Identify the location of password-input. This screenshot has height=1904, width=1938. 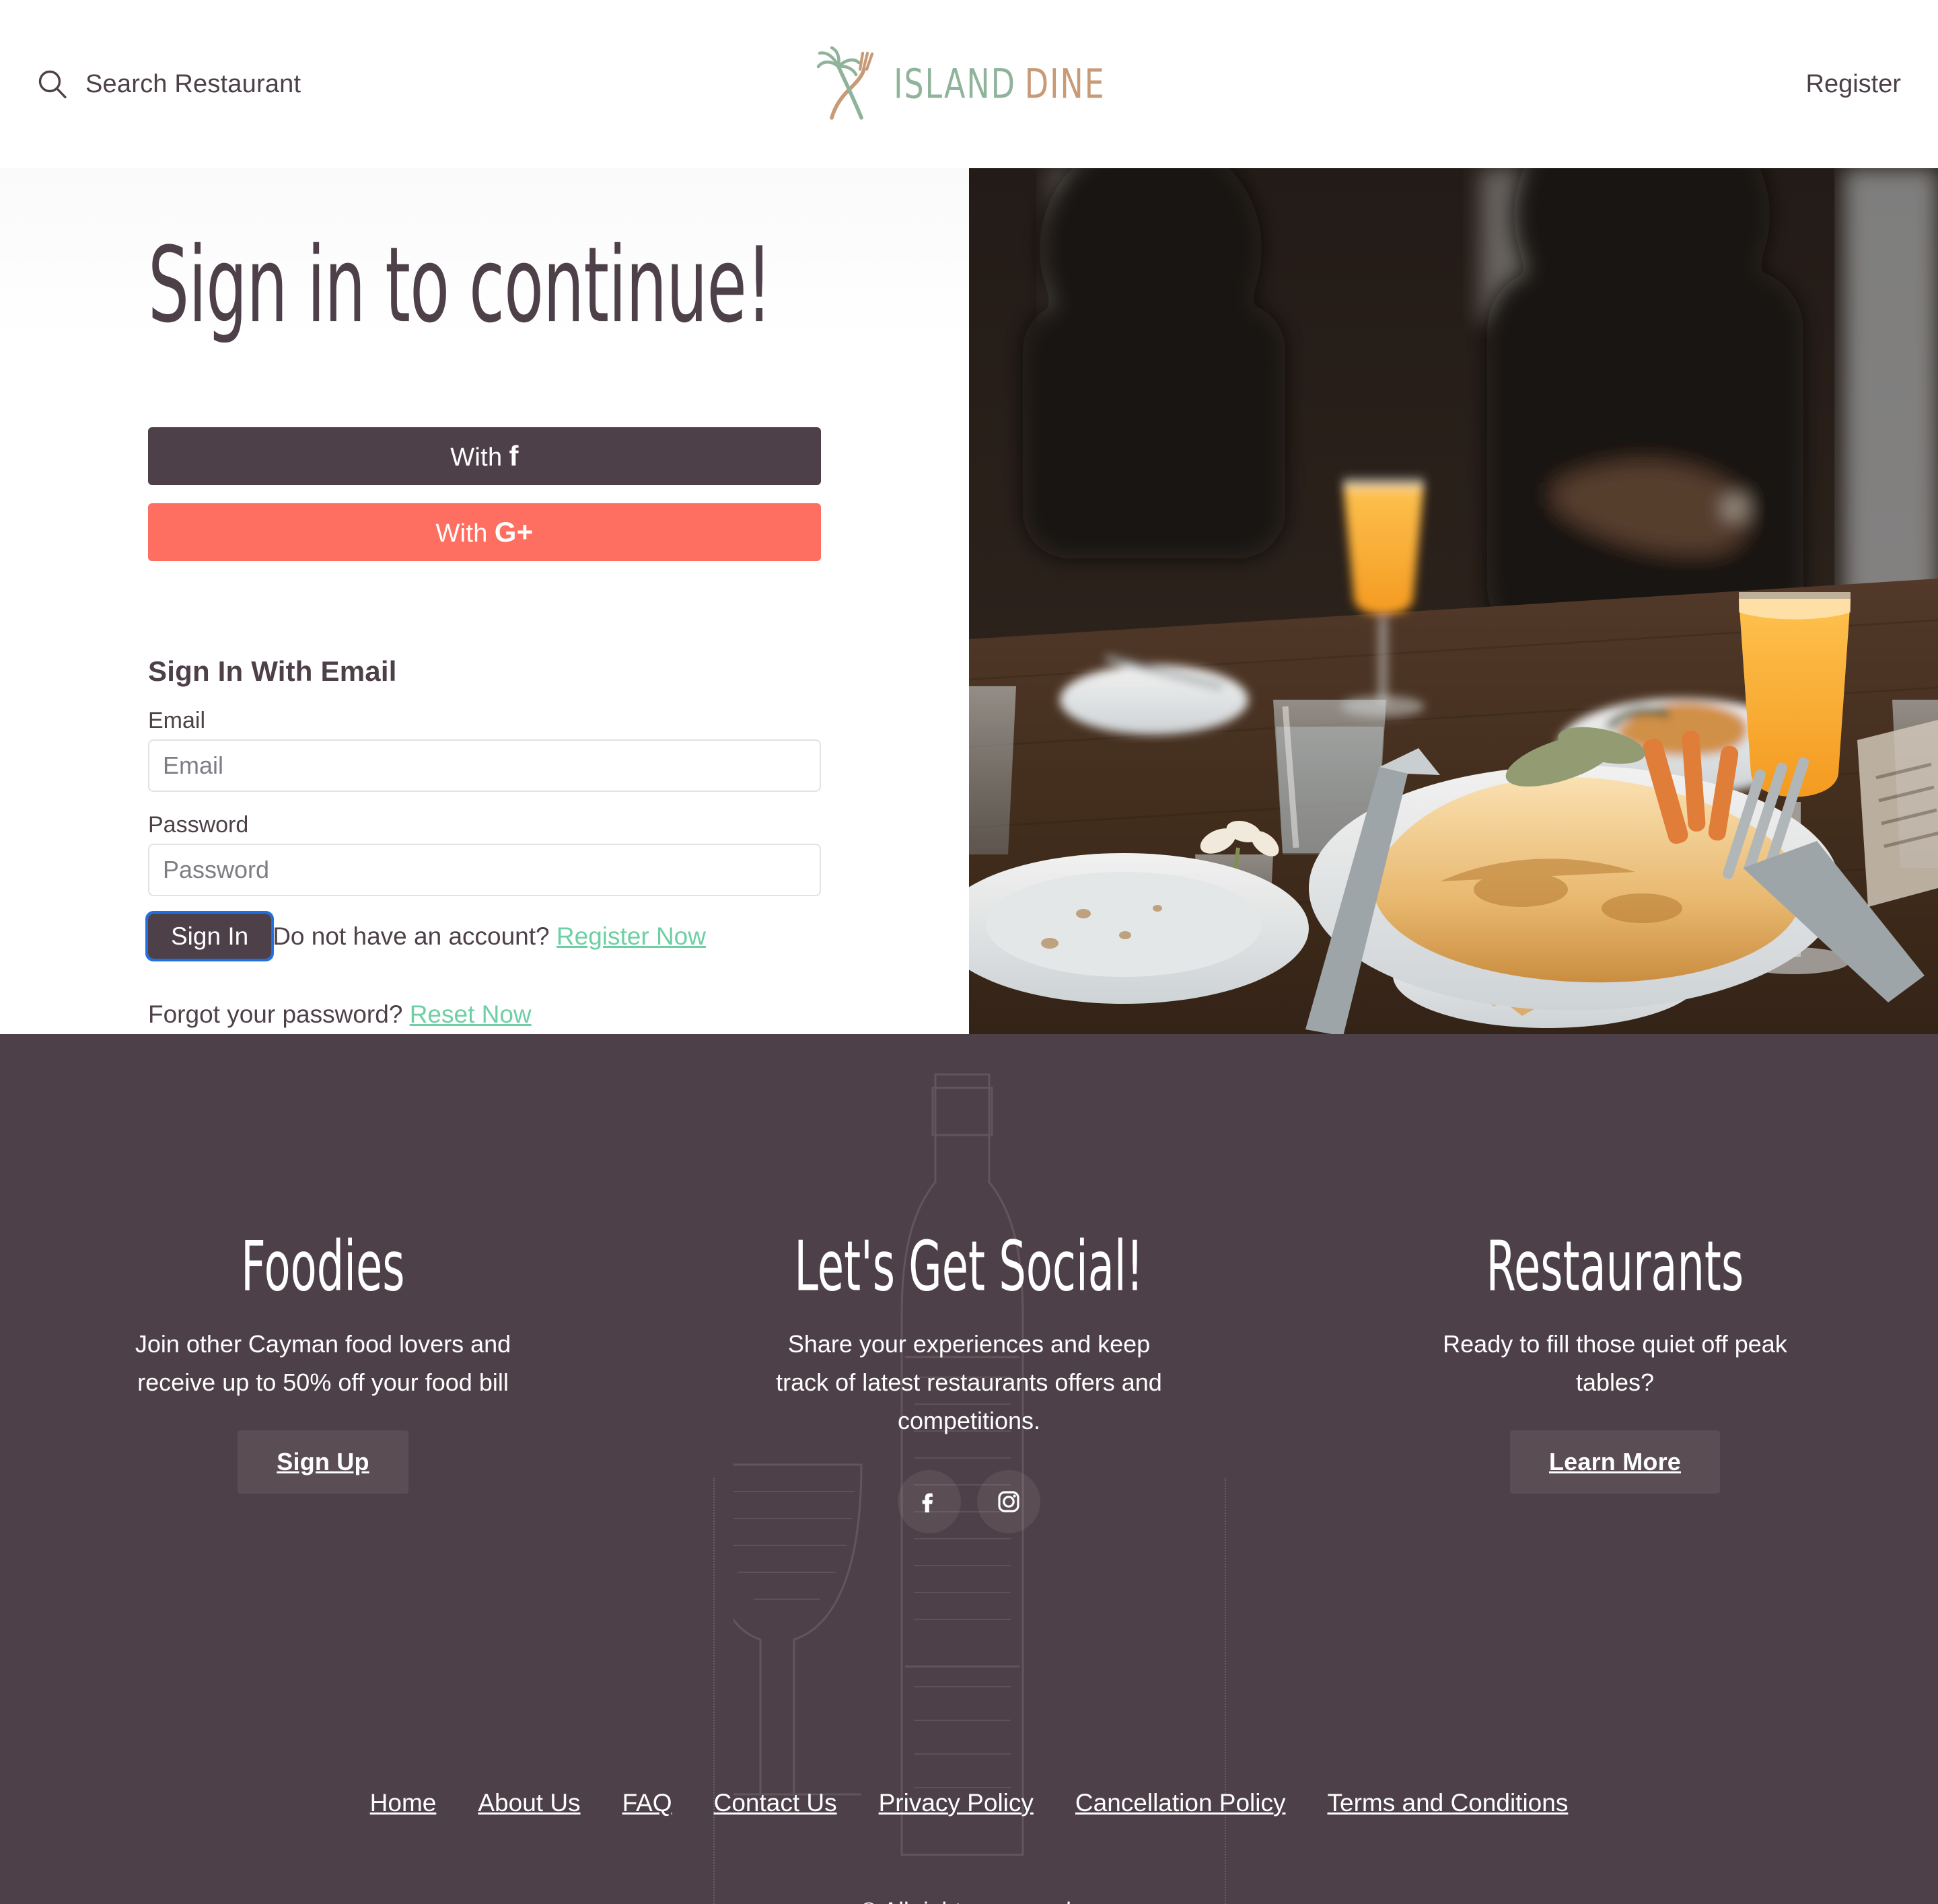
(485, 870).